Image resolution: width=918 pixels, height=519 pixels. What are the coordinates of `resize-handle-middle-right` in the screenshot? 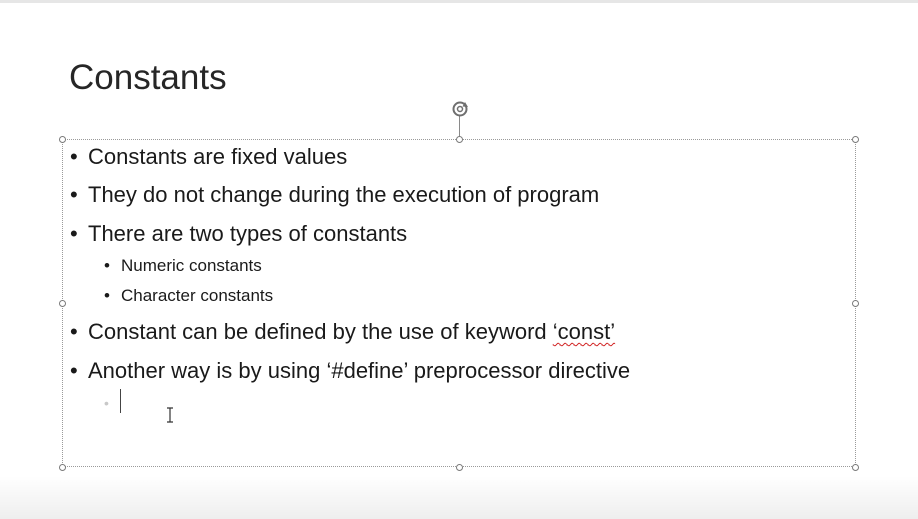 It's located at (855, 303).